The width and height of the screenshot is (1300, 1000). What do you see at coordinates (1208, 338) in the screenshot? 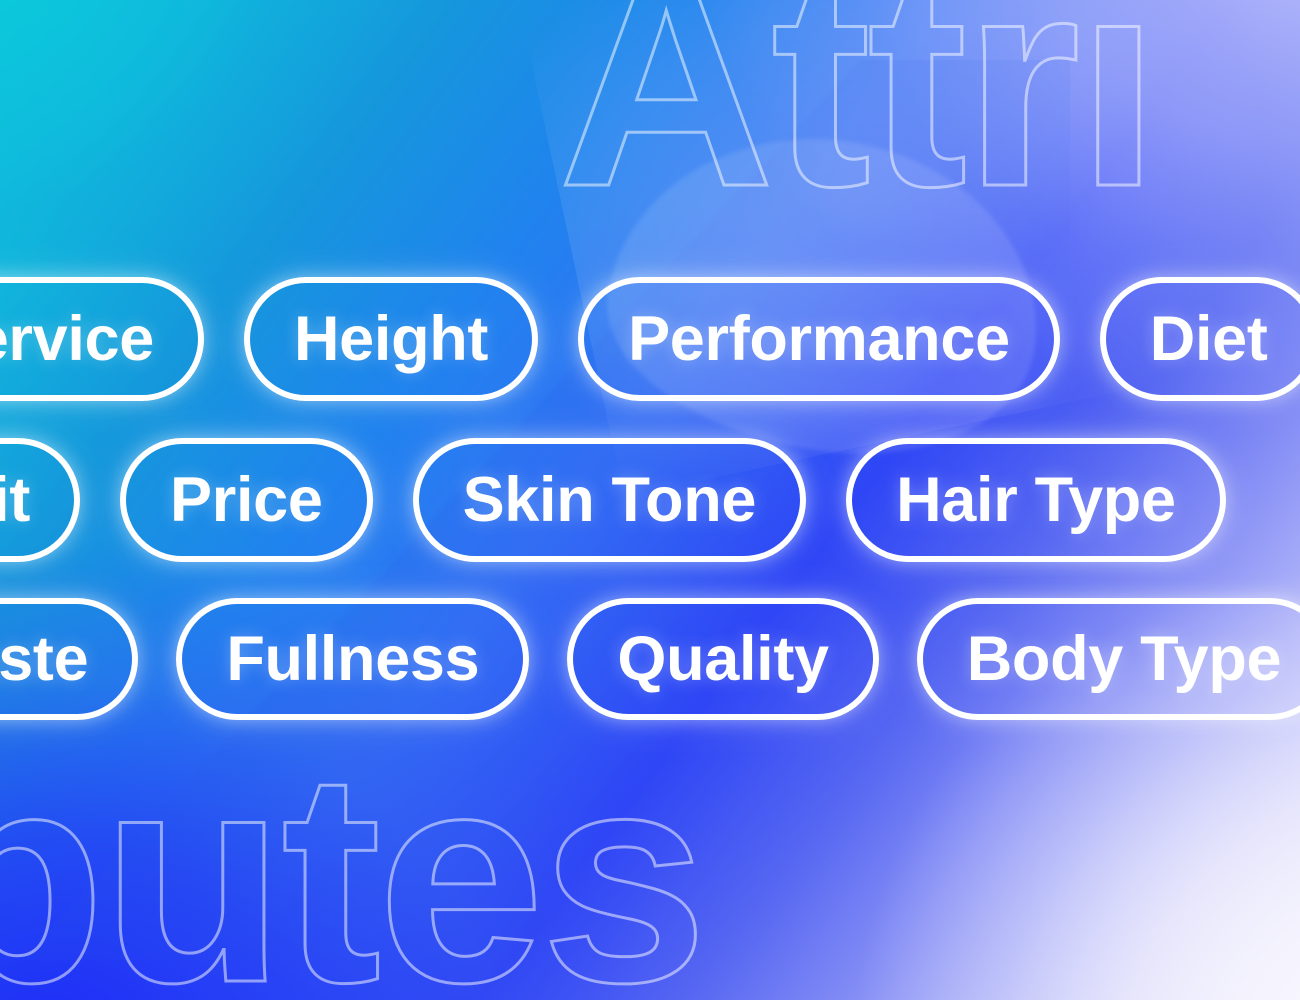
I see `attribute-pill-label: Diet` at bounding box center [1208, 338].